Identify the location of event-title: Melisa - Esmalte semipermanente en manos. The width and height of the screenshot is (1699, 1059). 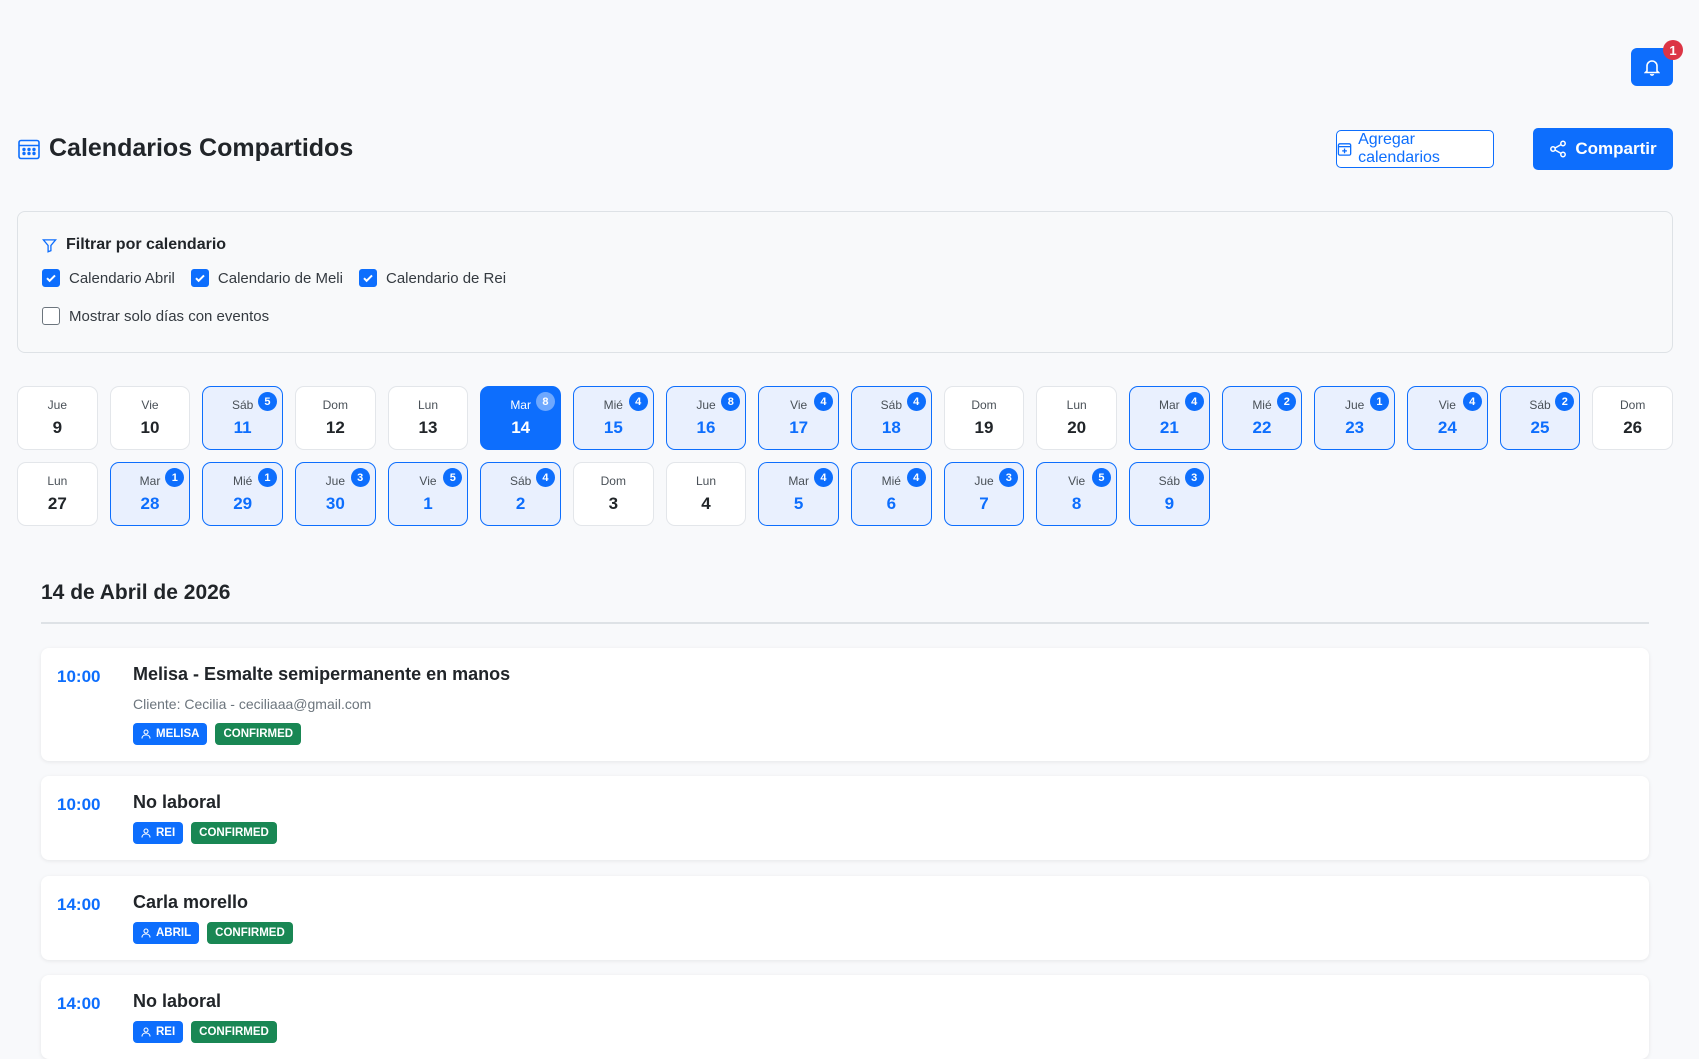
(322, 674).